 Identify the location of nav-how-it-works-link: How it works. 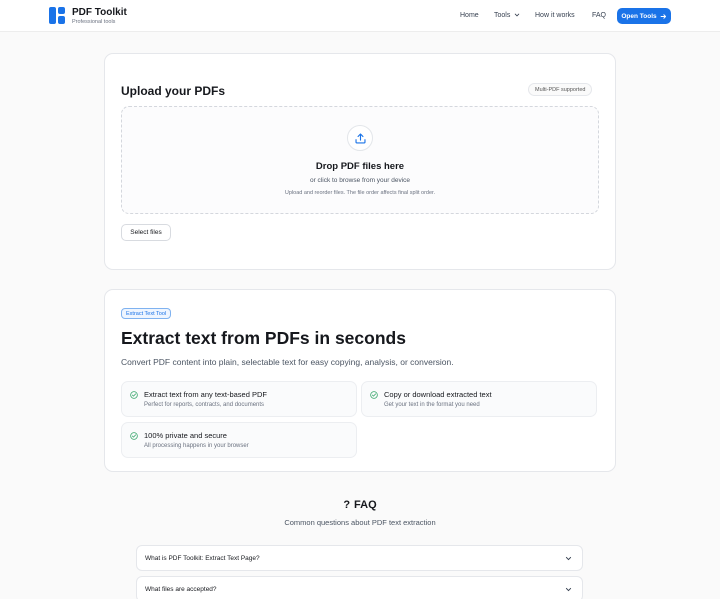
(555, 15).